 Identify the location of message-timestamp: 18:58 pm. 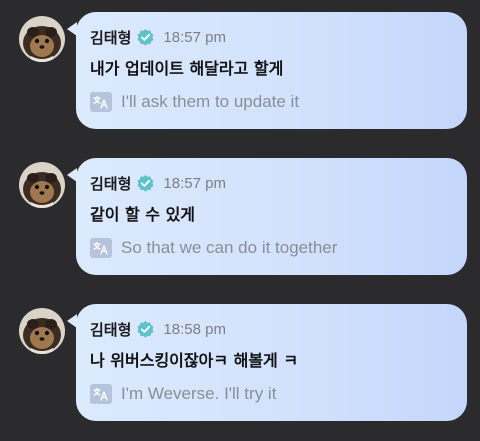
(194, 329).